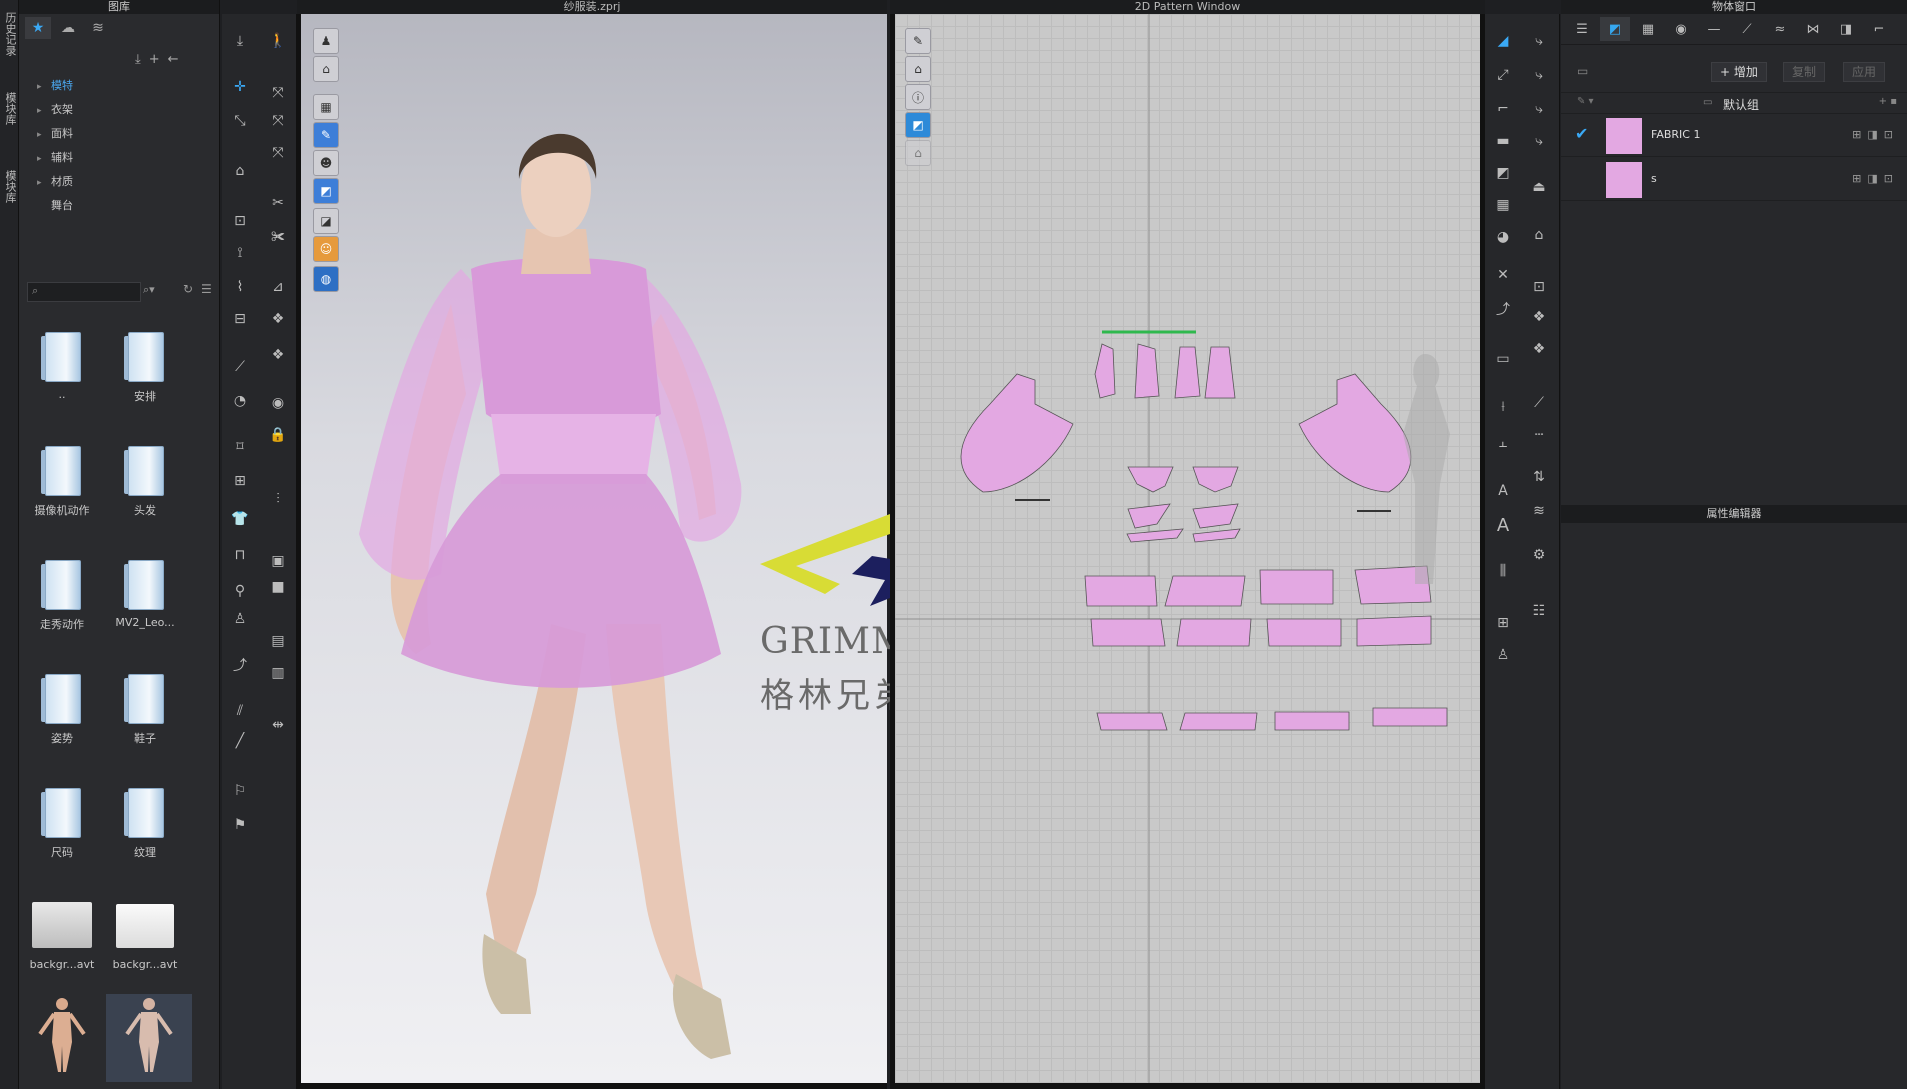  I want to click on sew-tool-icon: ⊿, so click(278, 287).